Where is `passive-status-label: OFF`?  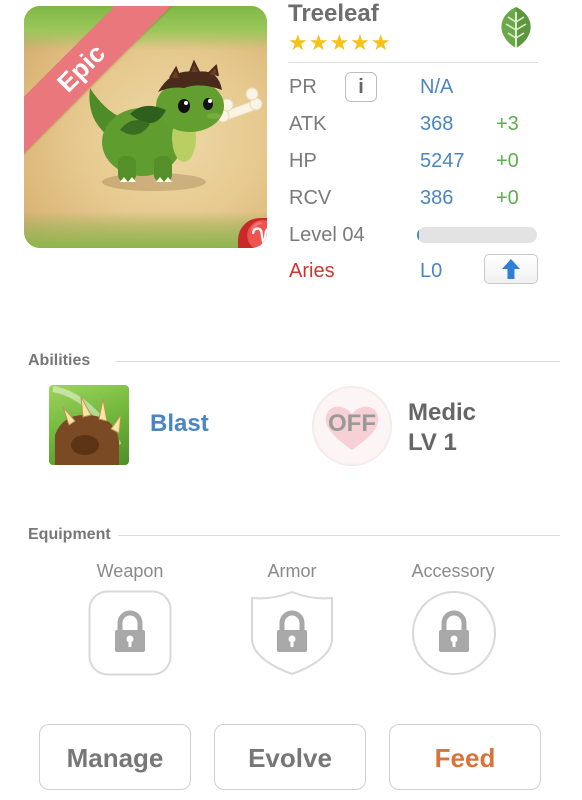
passive-status-label: OFF is located at coordinates (352, 423).